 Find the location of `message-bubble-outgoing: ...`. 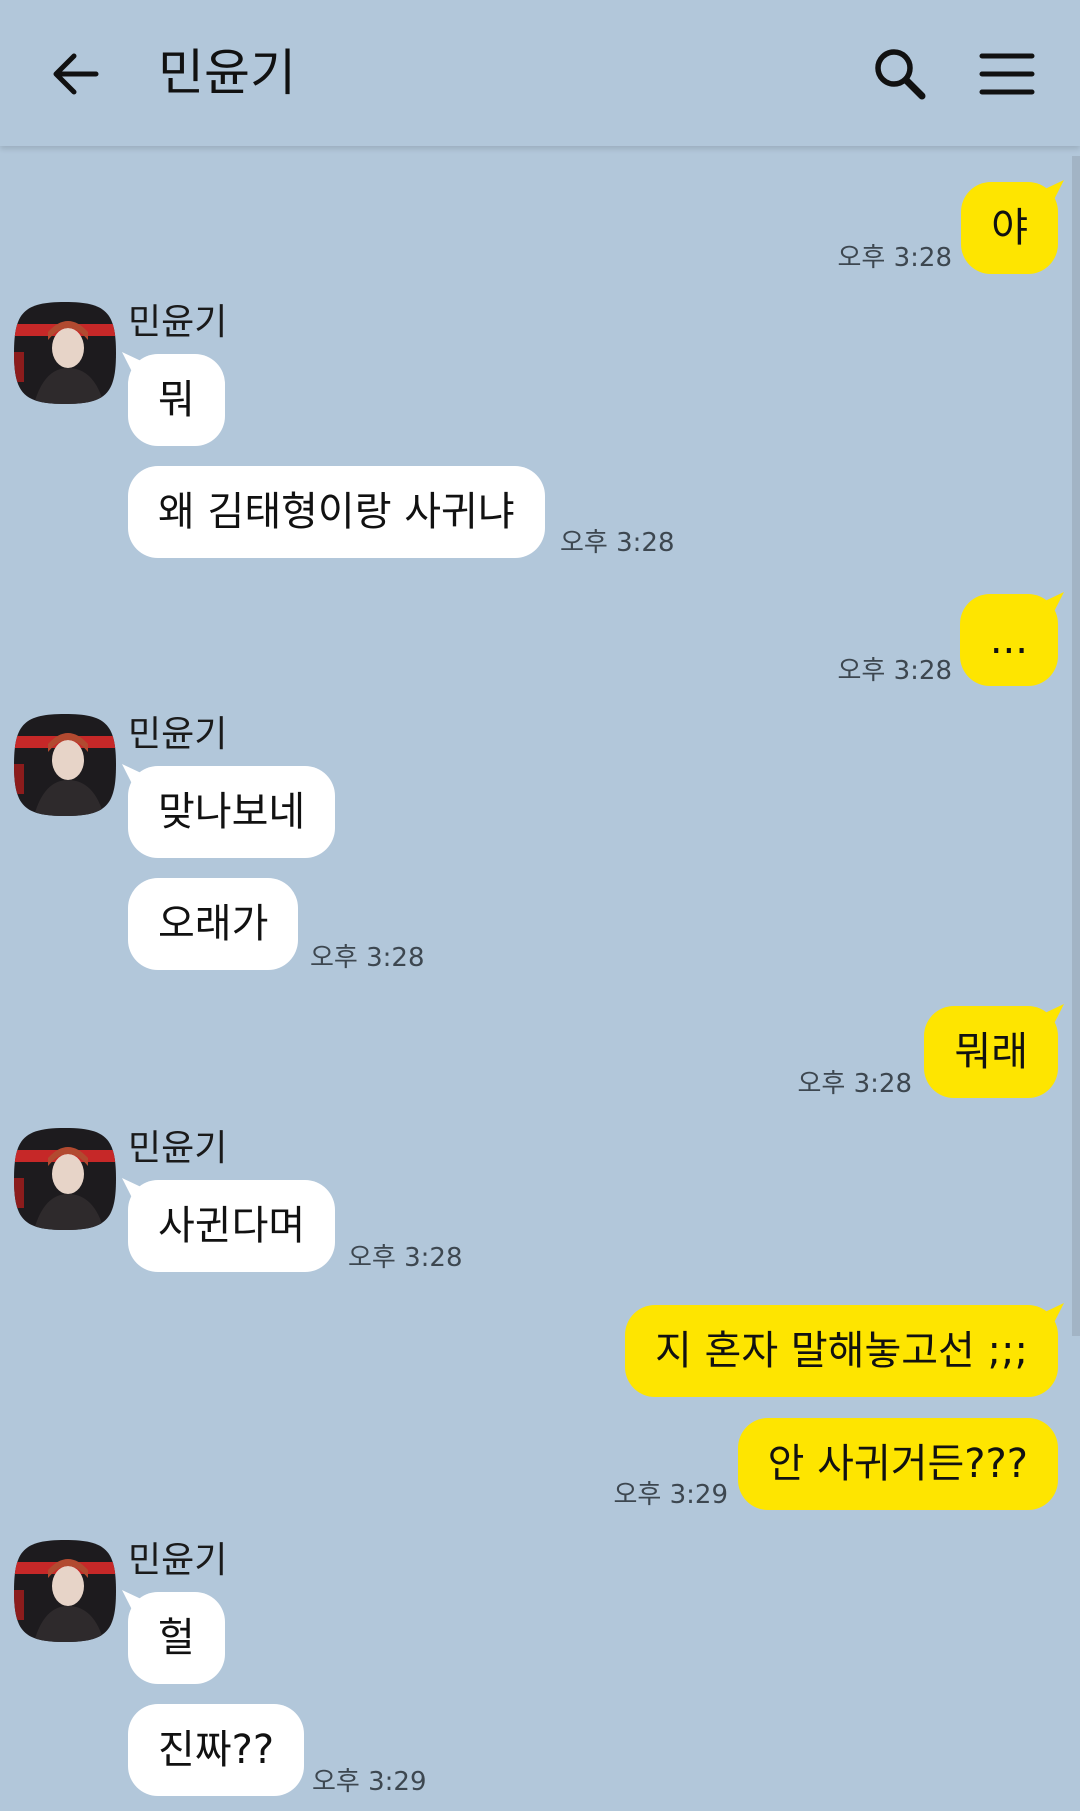

message-bubble-outgoing: ... is located at coordinates (1008, 640).